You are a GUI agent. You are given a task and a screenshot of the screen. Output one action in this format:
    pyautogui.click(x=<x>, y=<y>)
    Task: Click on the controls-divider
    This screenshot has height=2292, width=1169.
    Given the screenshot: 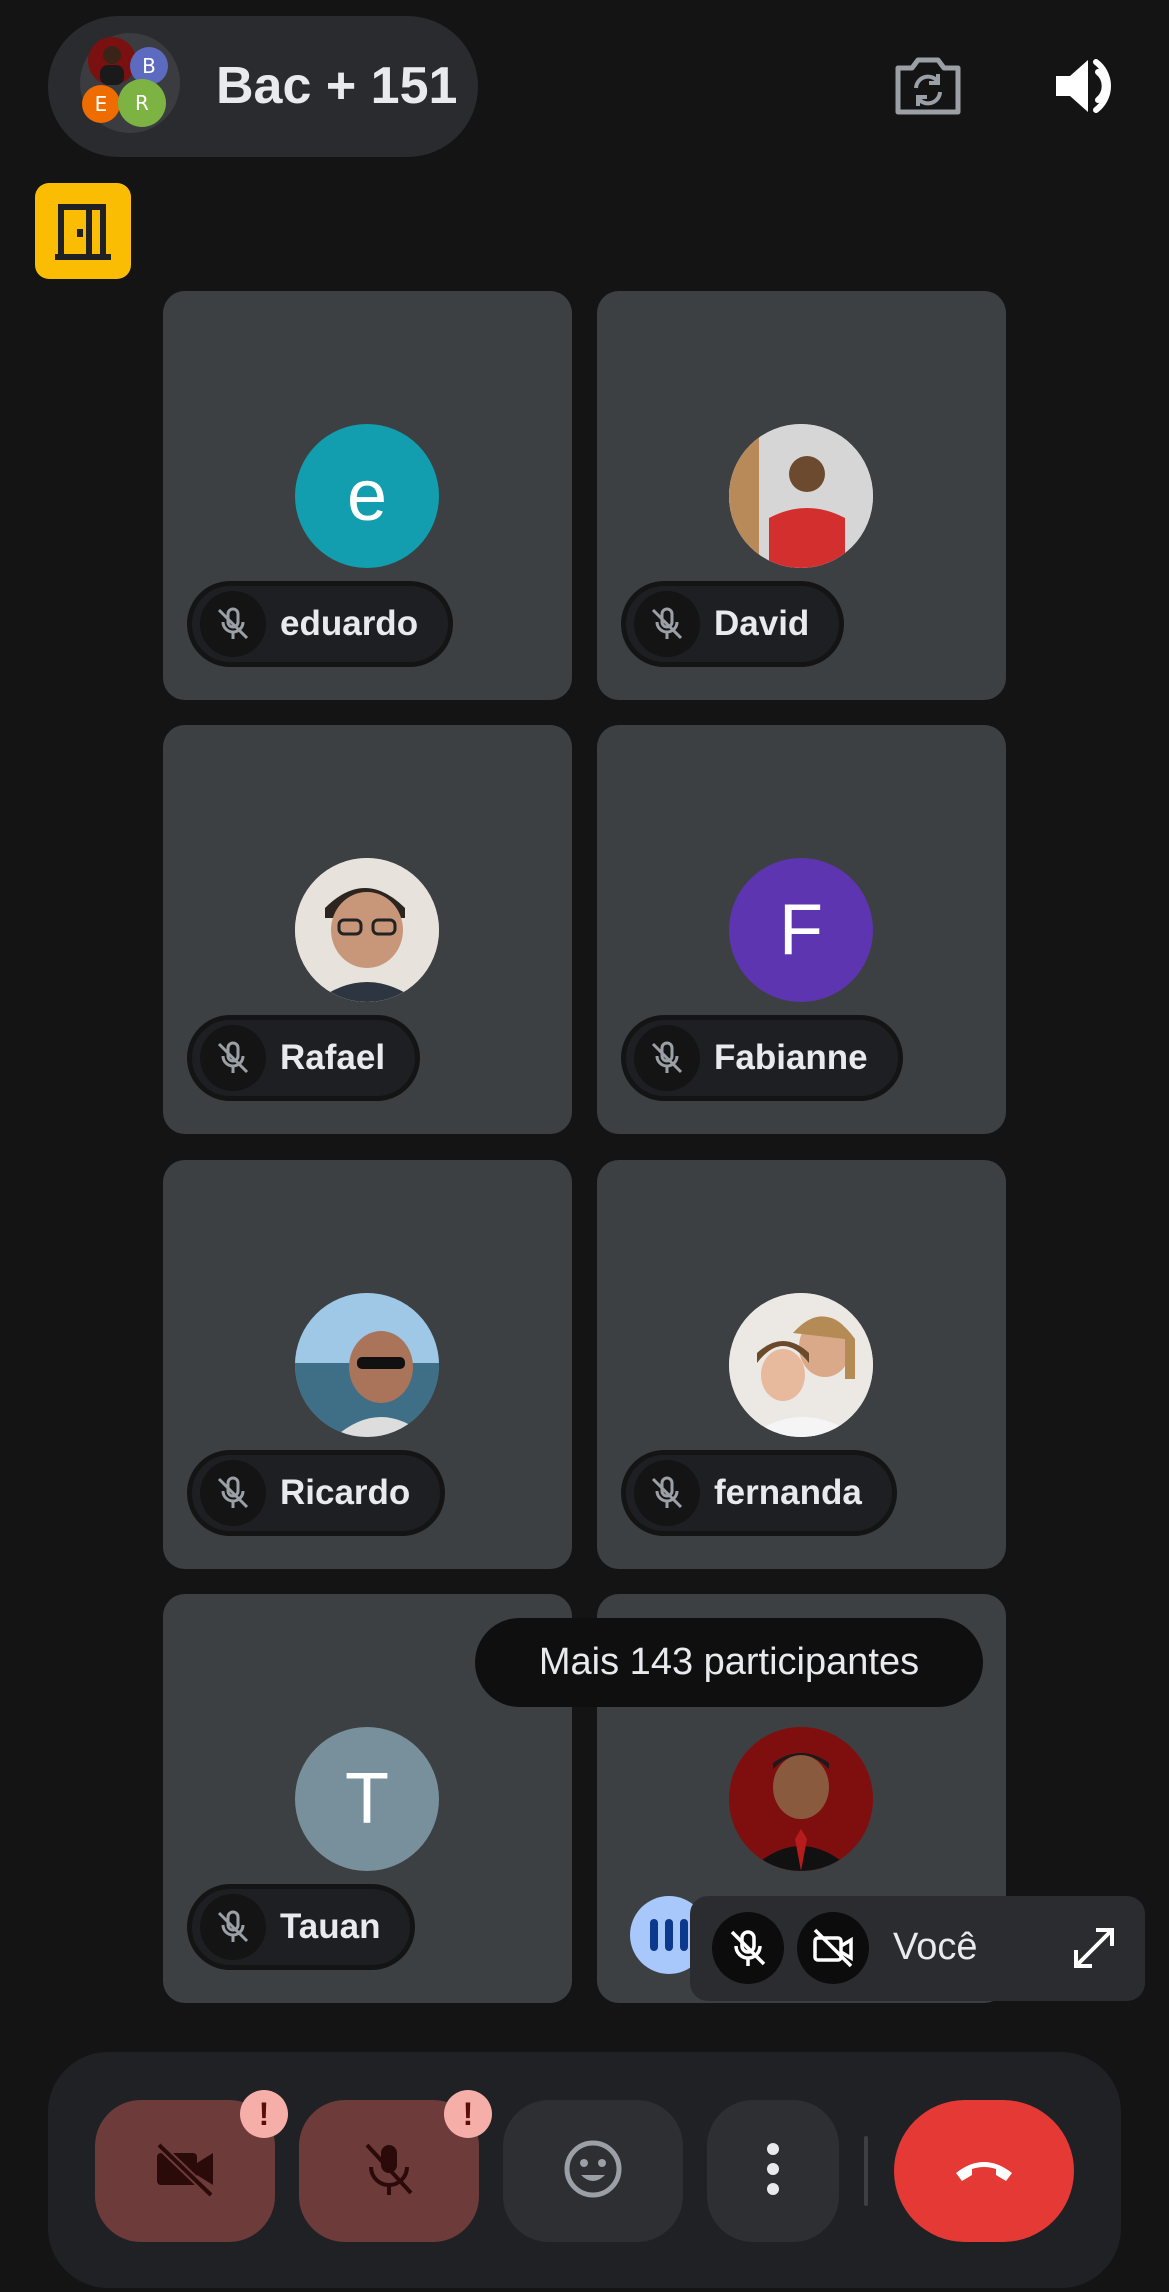 What is the action you would take?
    pyautogui.click(x=866, y=2171)
    